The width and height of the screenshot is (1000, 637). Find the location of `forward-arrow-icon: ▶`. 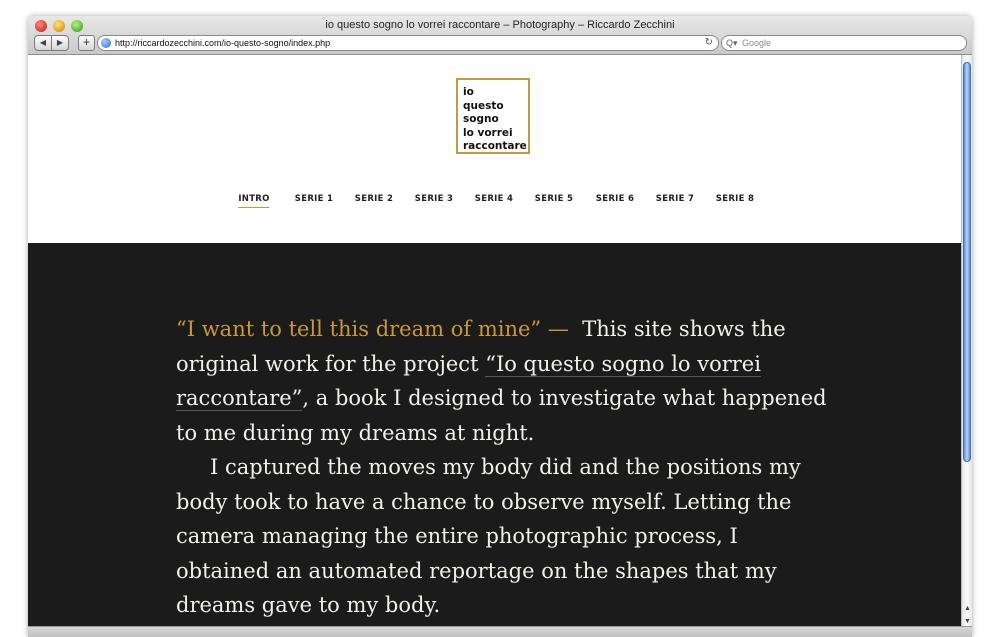

forward-arrow-icon: ▶ is located at coordinates (60, 42).